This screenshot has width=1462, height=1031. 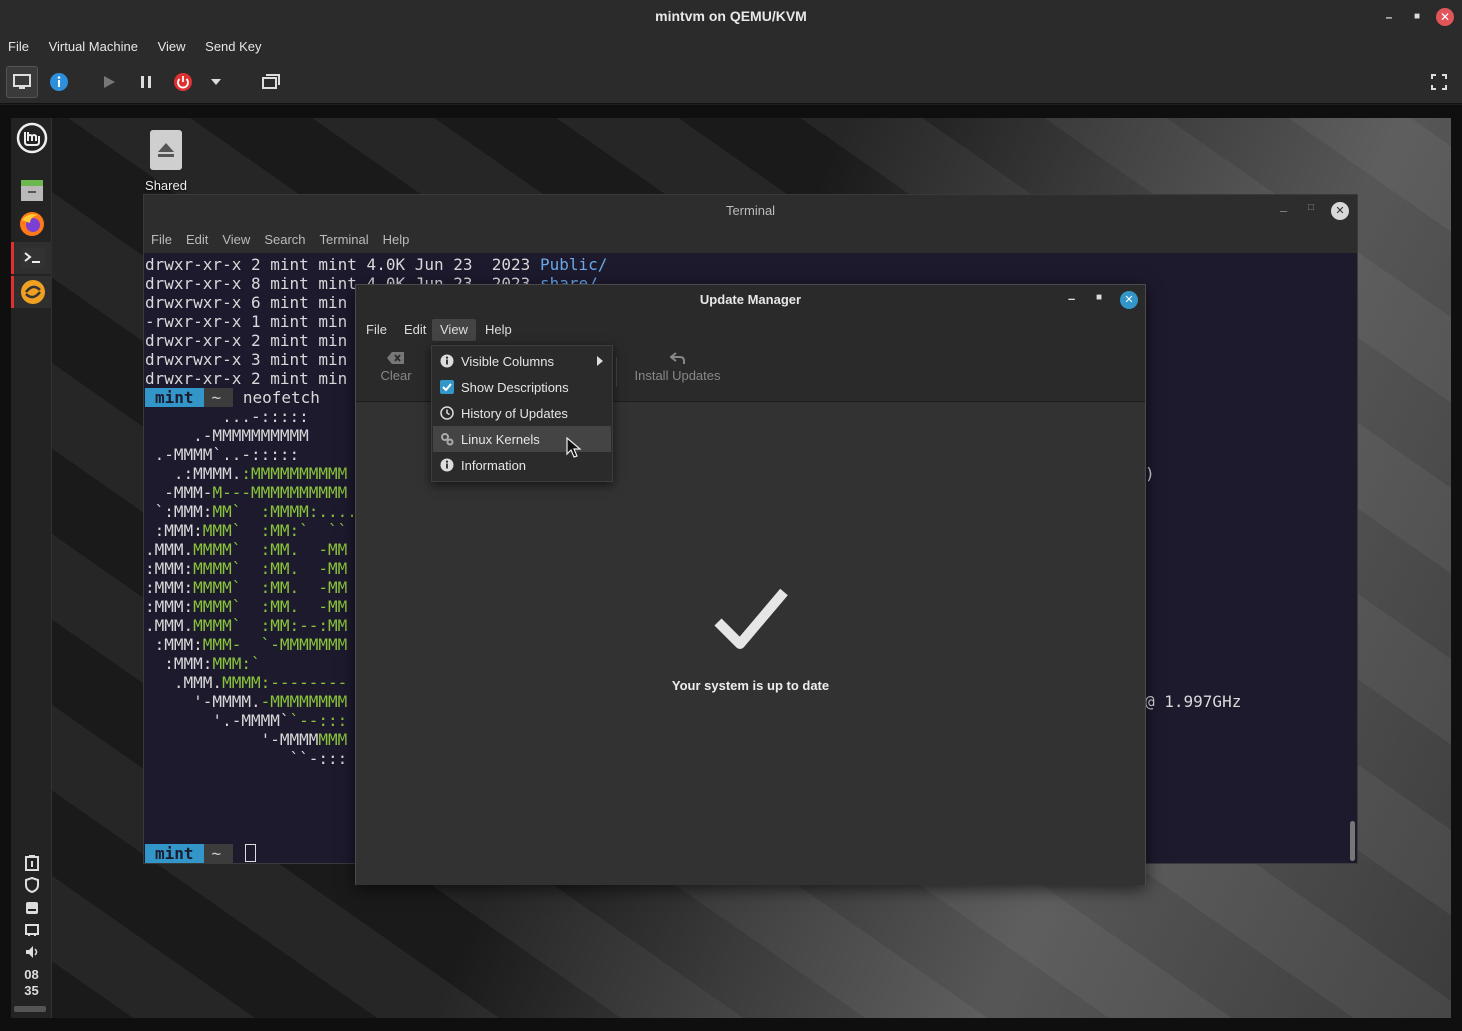 What do you see at coordinates (246, 321) in the screenshot?
I see `terminal-line: -rwxr-xr-x 1 mint min` at bounding box center [246, 321].